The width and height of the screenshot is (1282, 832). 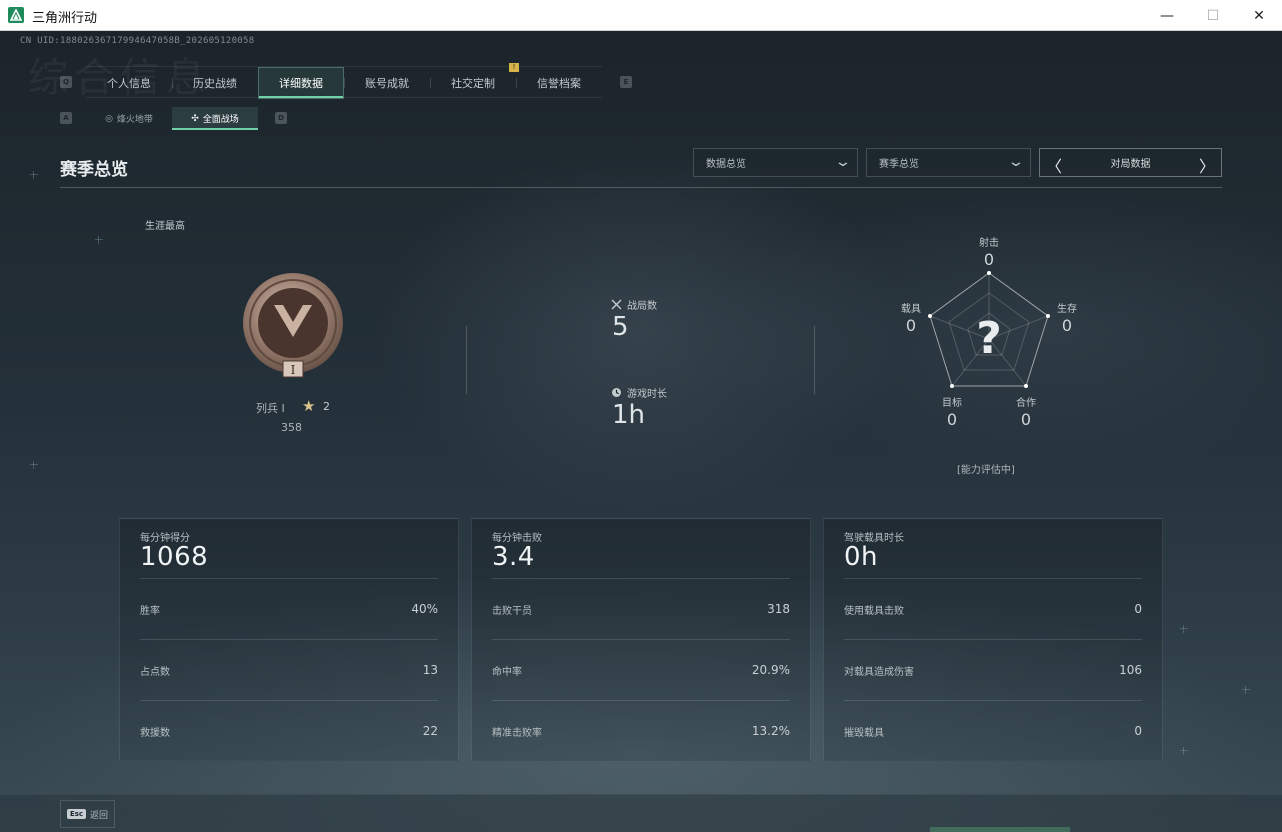 What do you see at coordinates (993, 730) in the screenshot?
I see `stat-row: 摧毁载具 0` at bounding box center [993, 730].